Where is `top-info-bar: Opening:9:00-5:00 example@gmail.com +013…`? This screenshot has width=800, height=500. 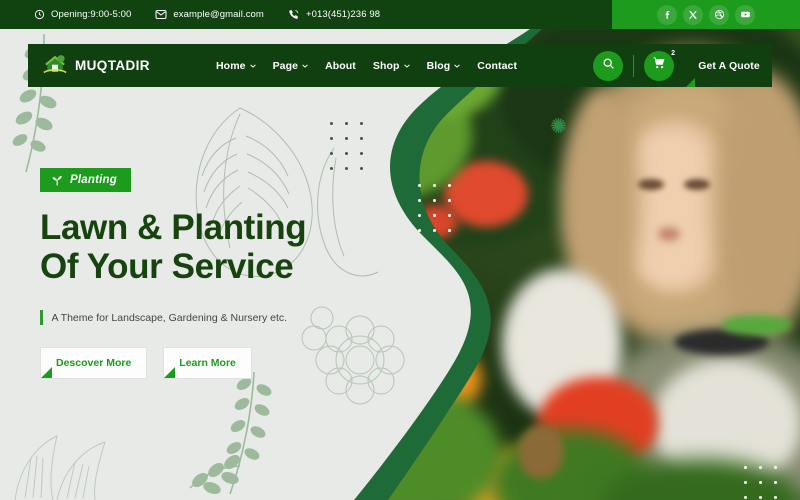 top-info-bar: Opening:9:00-5:00 example@gmail.com +013… is located at coordinates (400, 14).